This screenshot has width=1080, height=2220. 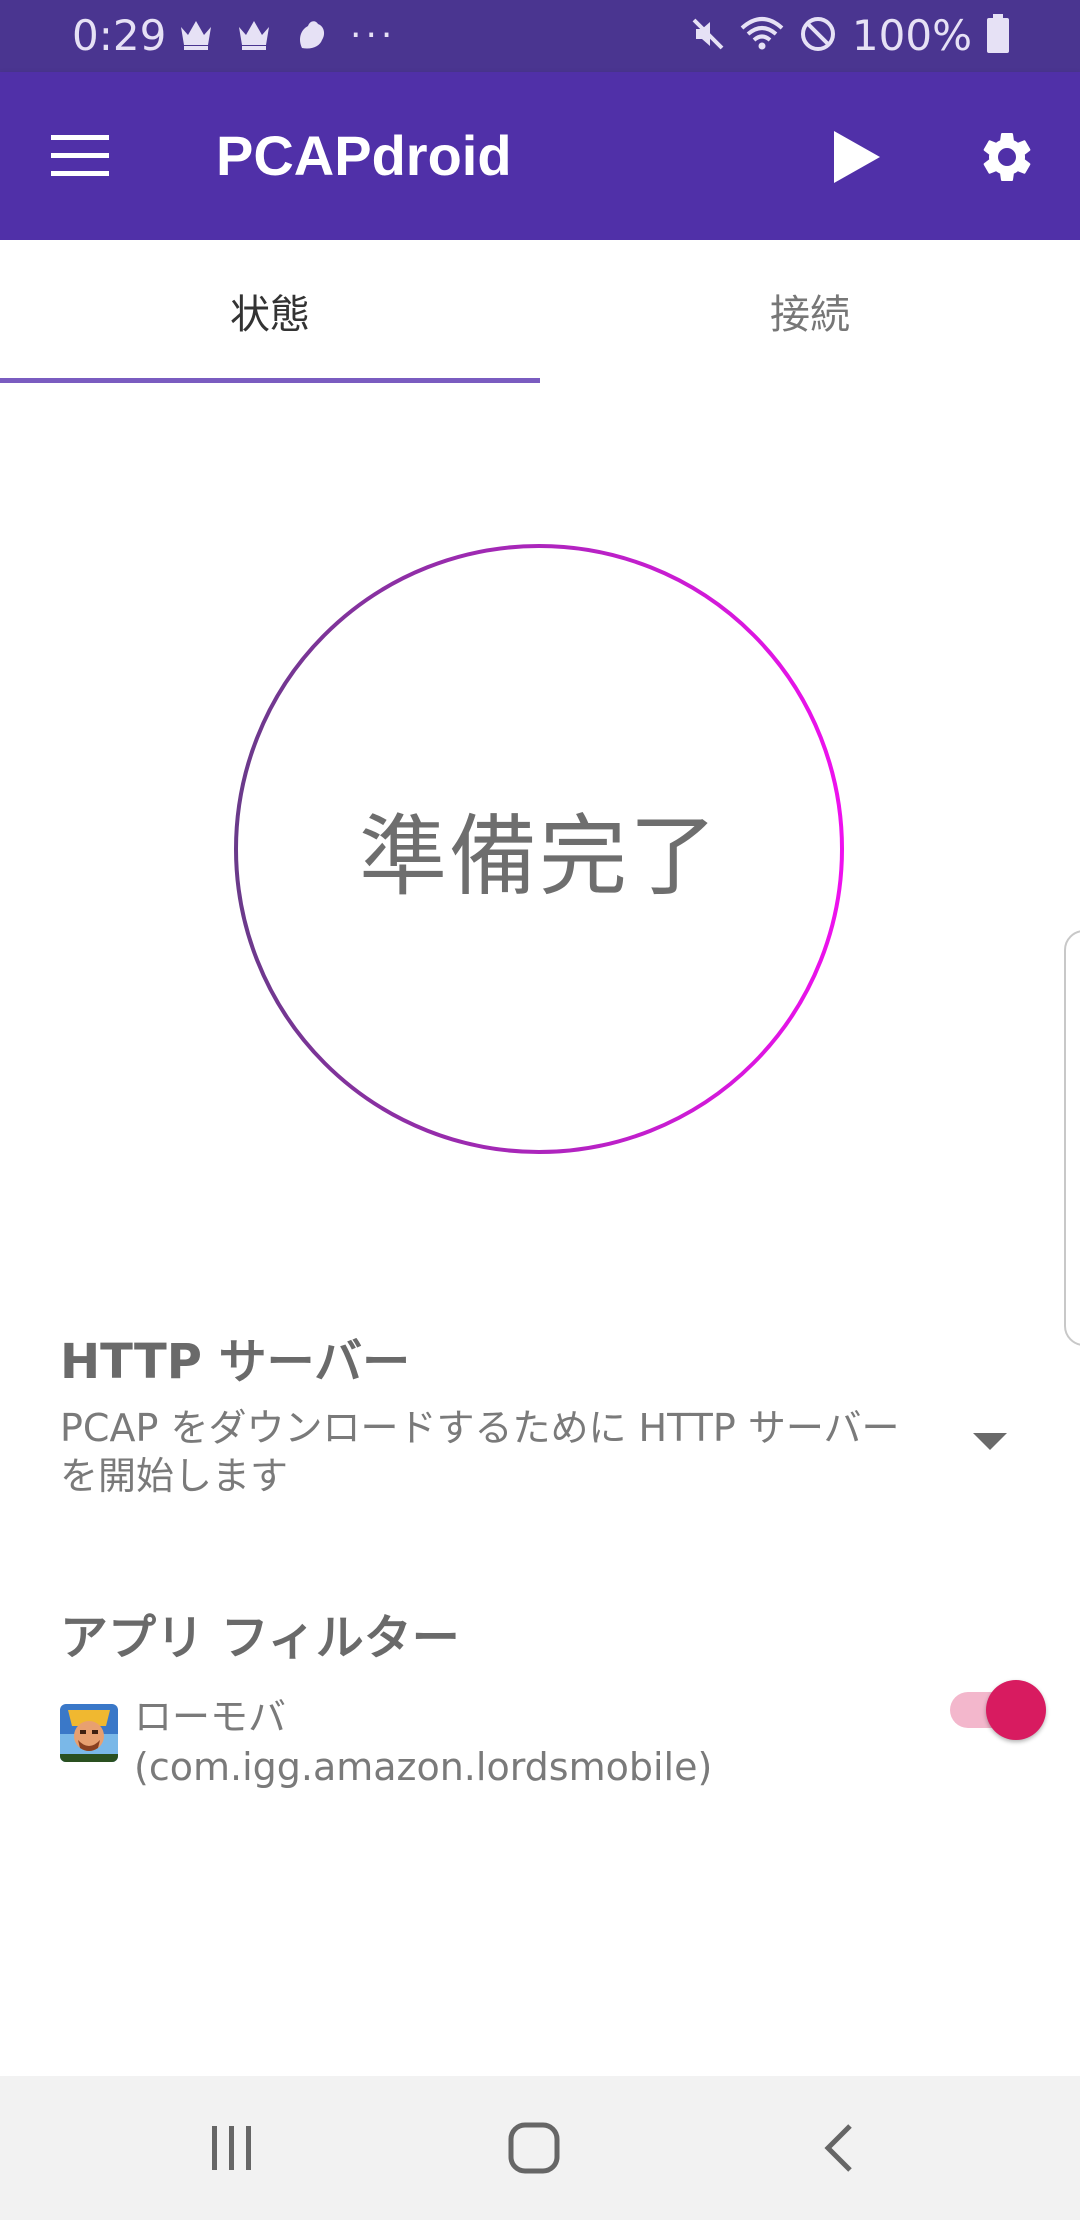 I want to click on tab-bar: 状態 接続, so click(x=540, y=311).